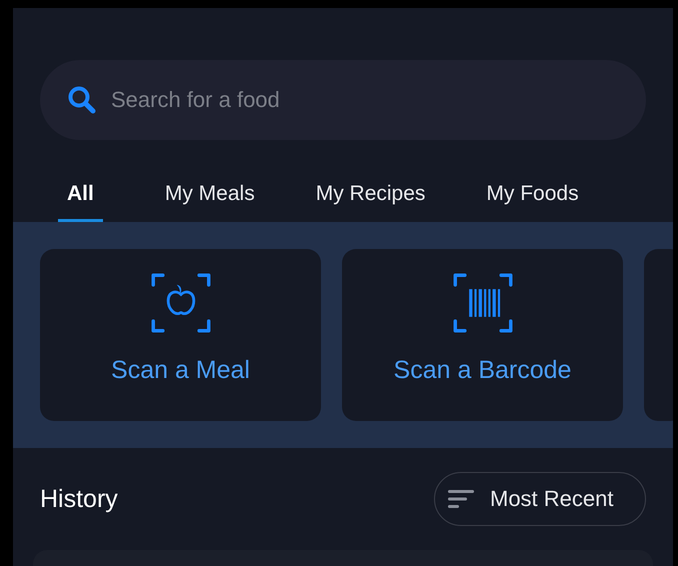  I want to click on apple-scan-icon, so click(180, 303).